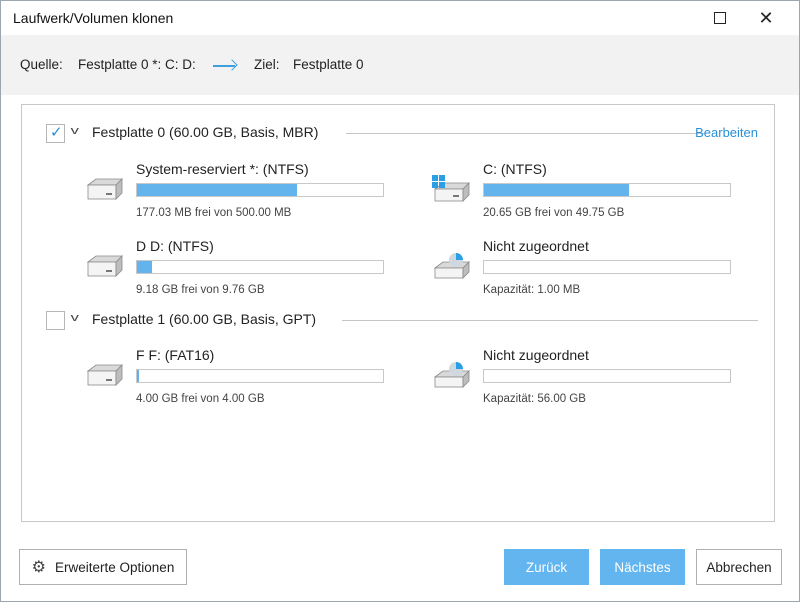 This screenshot has width=800, height=602. I want to click on windows-drive-icon, so click(451, 188).